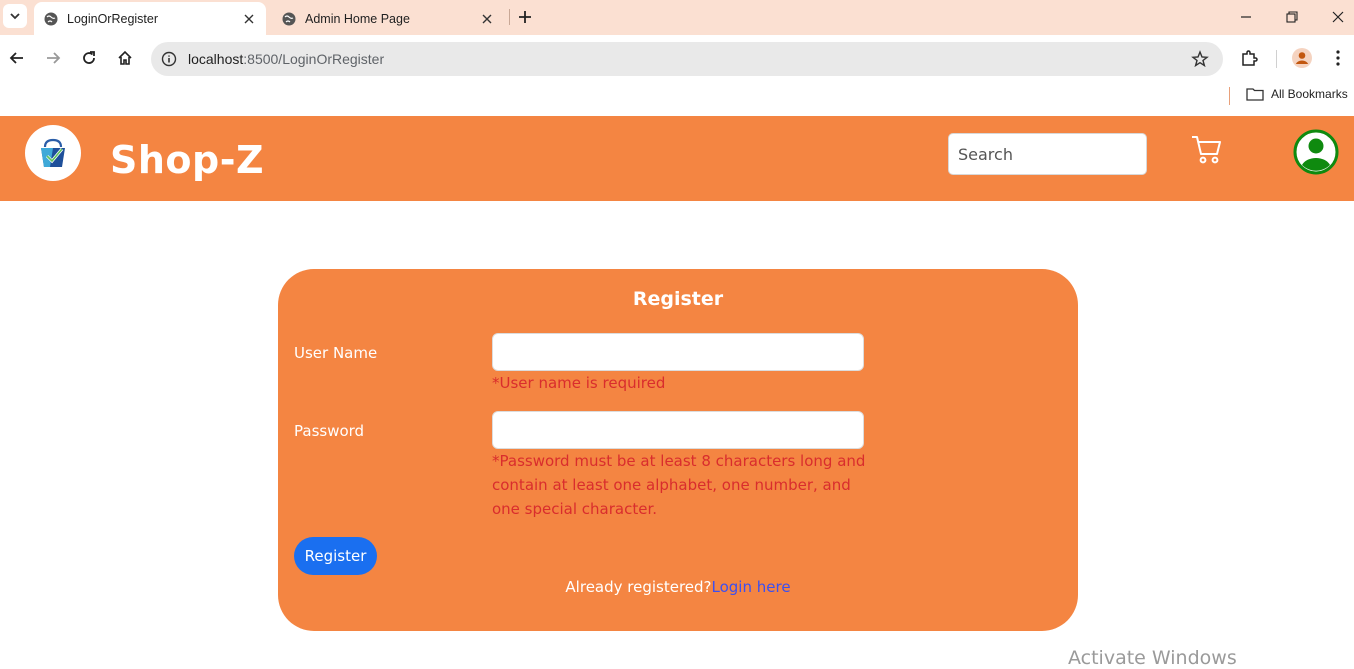  What do you see at coordinates (638, 587) in the screenshot?
I see `already-registered-text: Already registered?` at bounding box center [638, 587].